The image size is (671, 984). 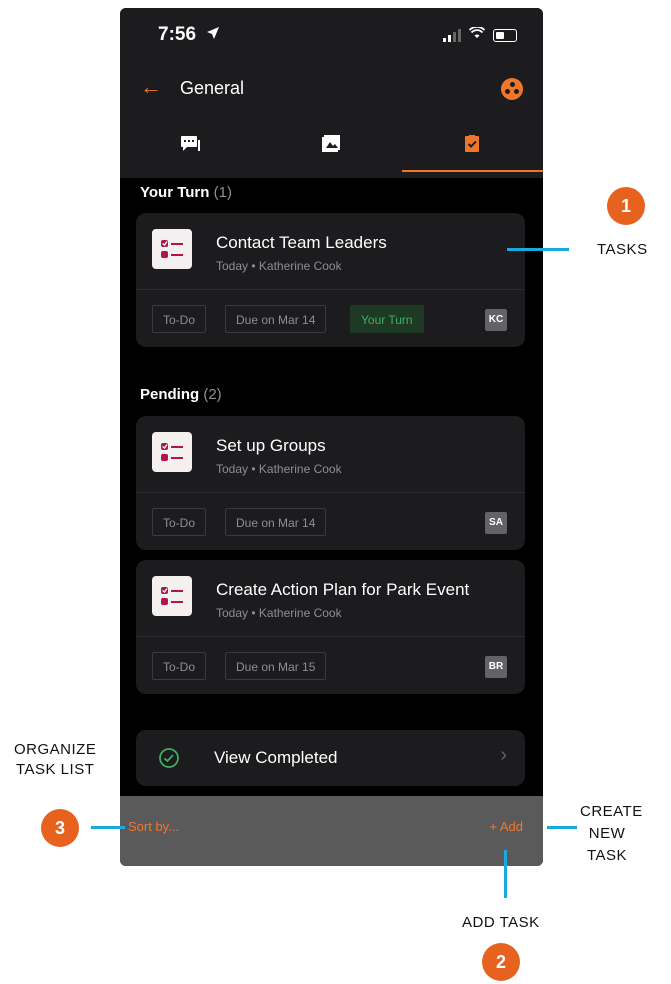 What do you see at coordinates (169, 760) in the screenshot?
I see `check-circle-icon` at bounding box center [169, 760].